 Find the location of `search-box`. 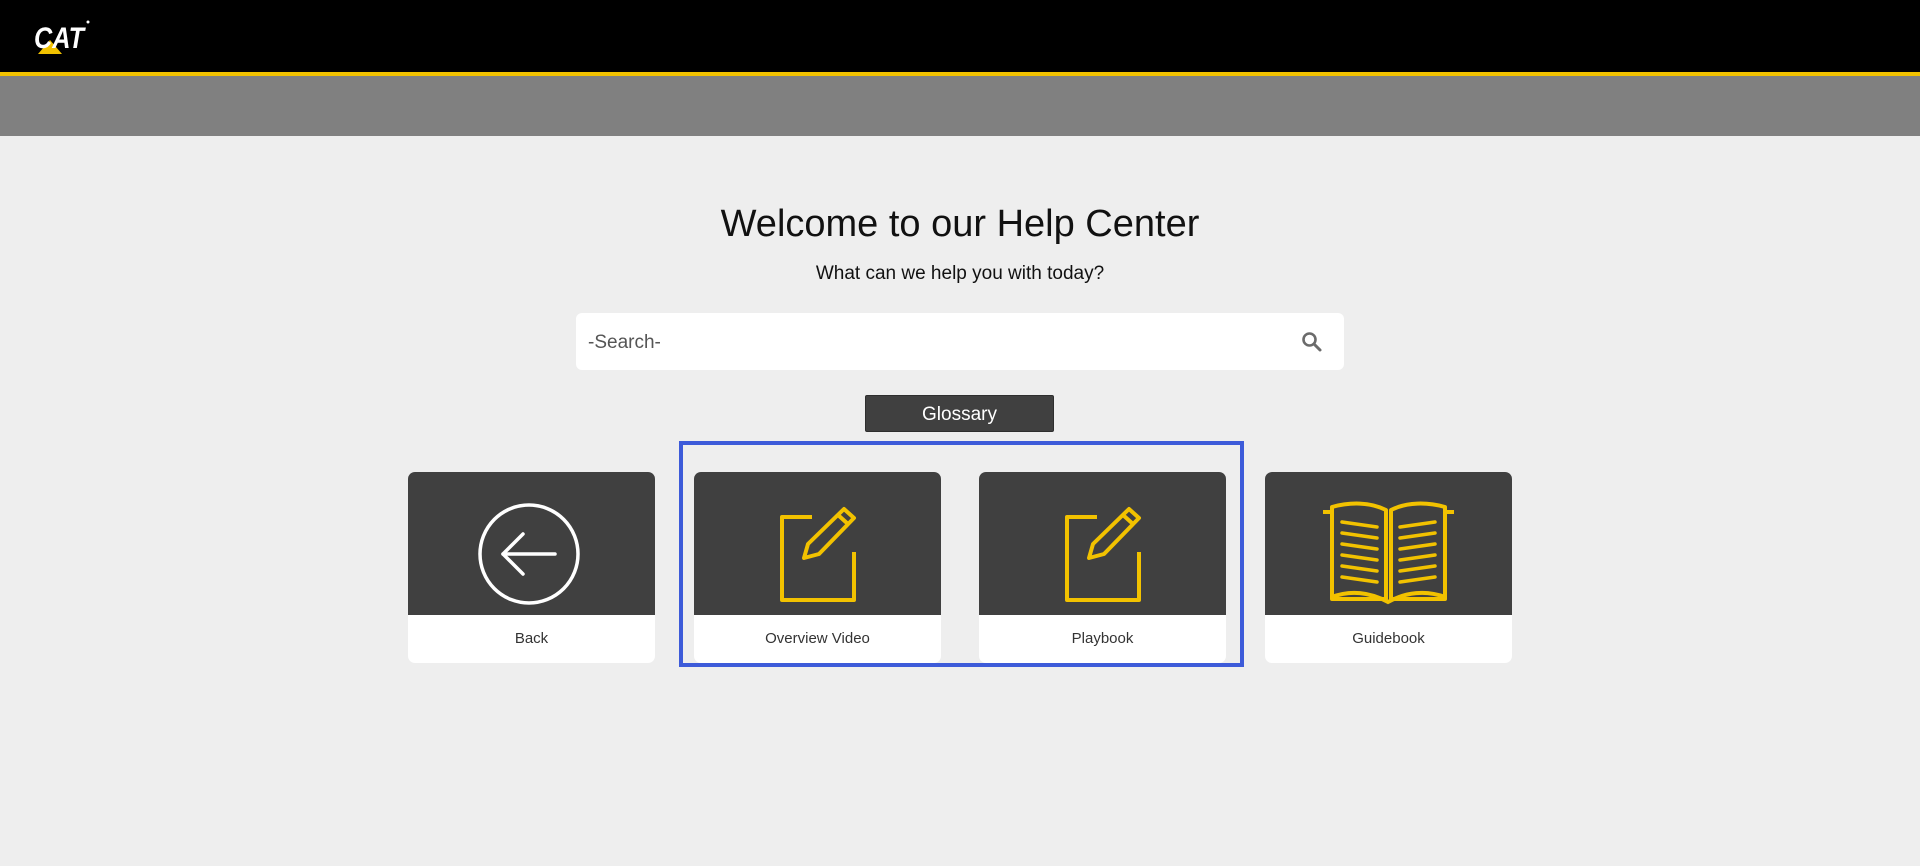

search-box is located at coordinates (960, 342).